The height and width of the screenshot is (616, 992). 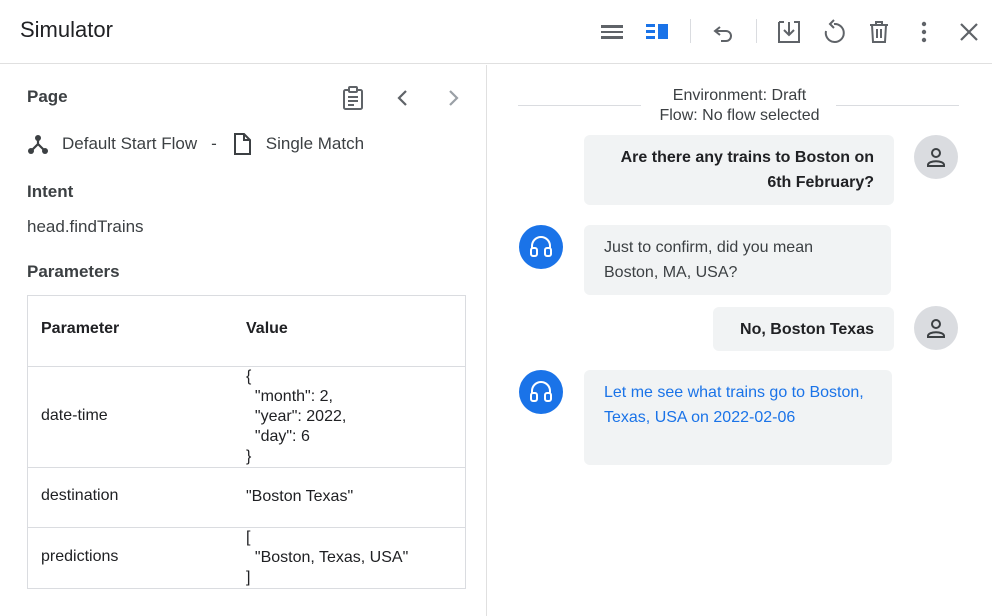 I want to click on parameter-name: destination, so click(x=80, y=495).